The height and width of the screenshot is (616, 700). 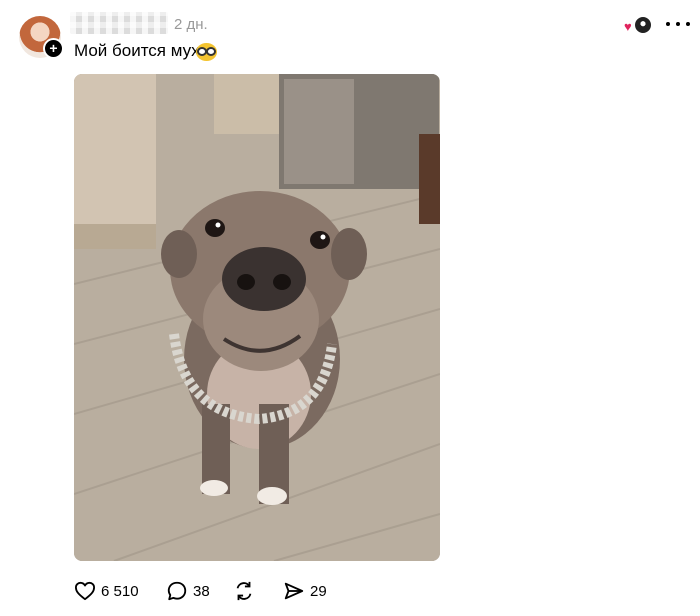 What do you see at coordinates (206, 52) in the screenshot?
I see `nerd-face-emoji-icon` at bounding box center [206, 52].